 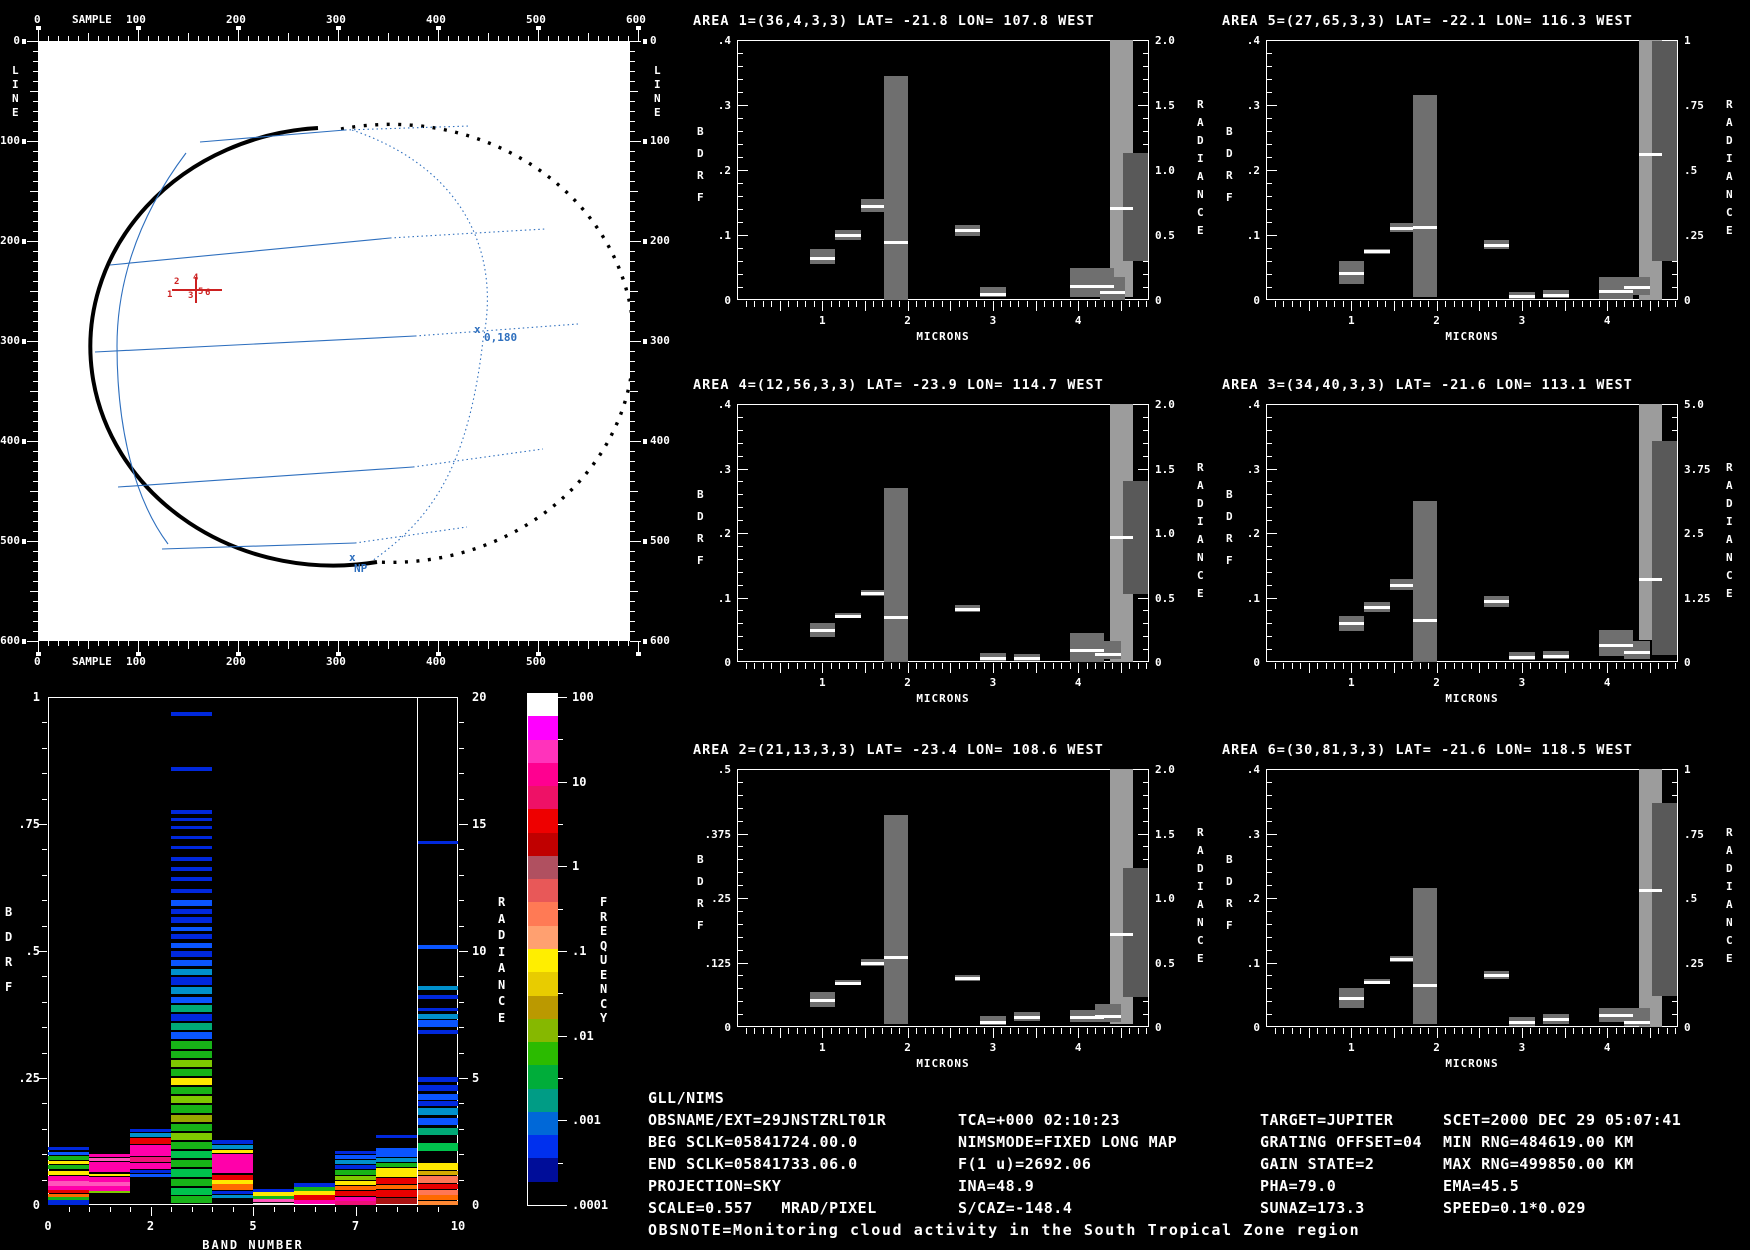 I want to click on histogram-radiance-title: D, so click(x=502, y=935).